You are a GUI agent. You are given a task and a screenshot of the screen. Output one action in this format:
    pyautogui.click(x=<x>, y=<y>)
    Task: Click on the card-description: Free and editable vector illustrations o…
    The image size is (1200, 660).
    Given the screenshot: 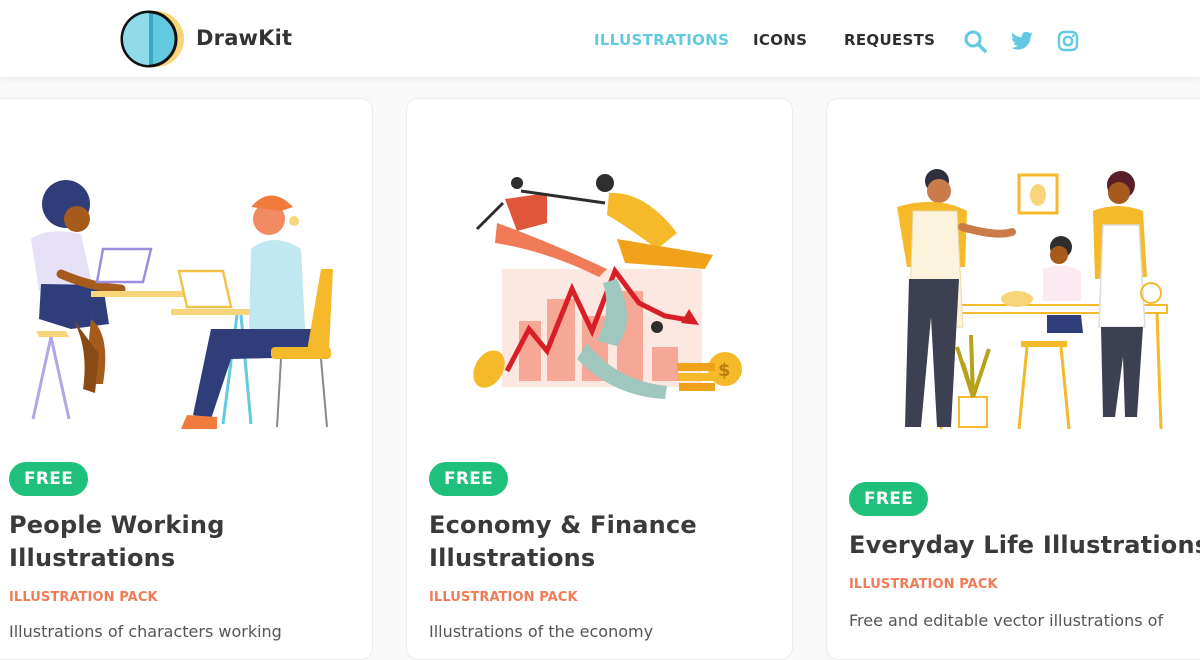 What is the action you would take?
    pyautogui.click(x=1006, y=620)
    